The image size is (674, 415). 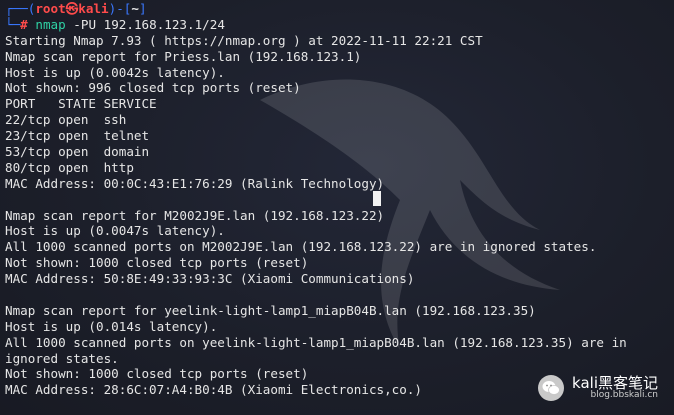 I want to click on prompt-path: ~, so click(x=135, y=8).